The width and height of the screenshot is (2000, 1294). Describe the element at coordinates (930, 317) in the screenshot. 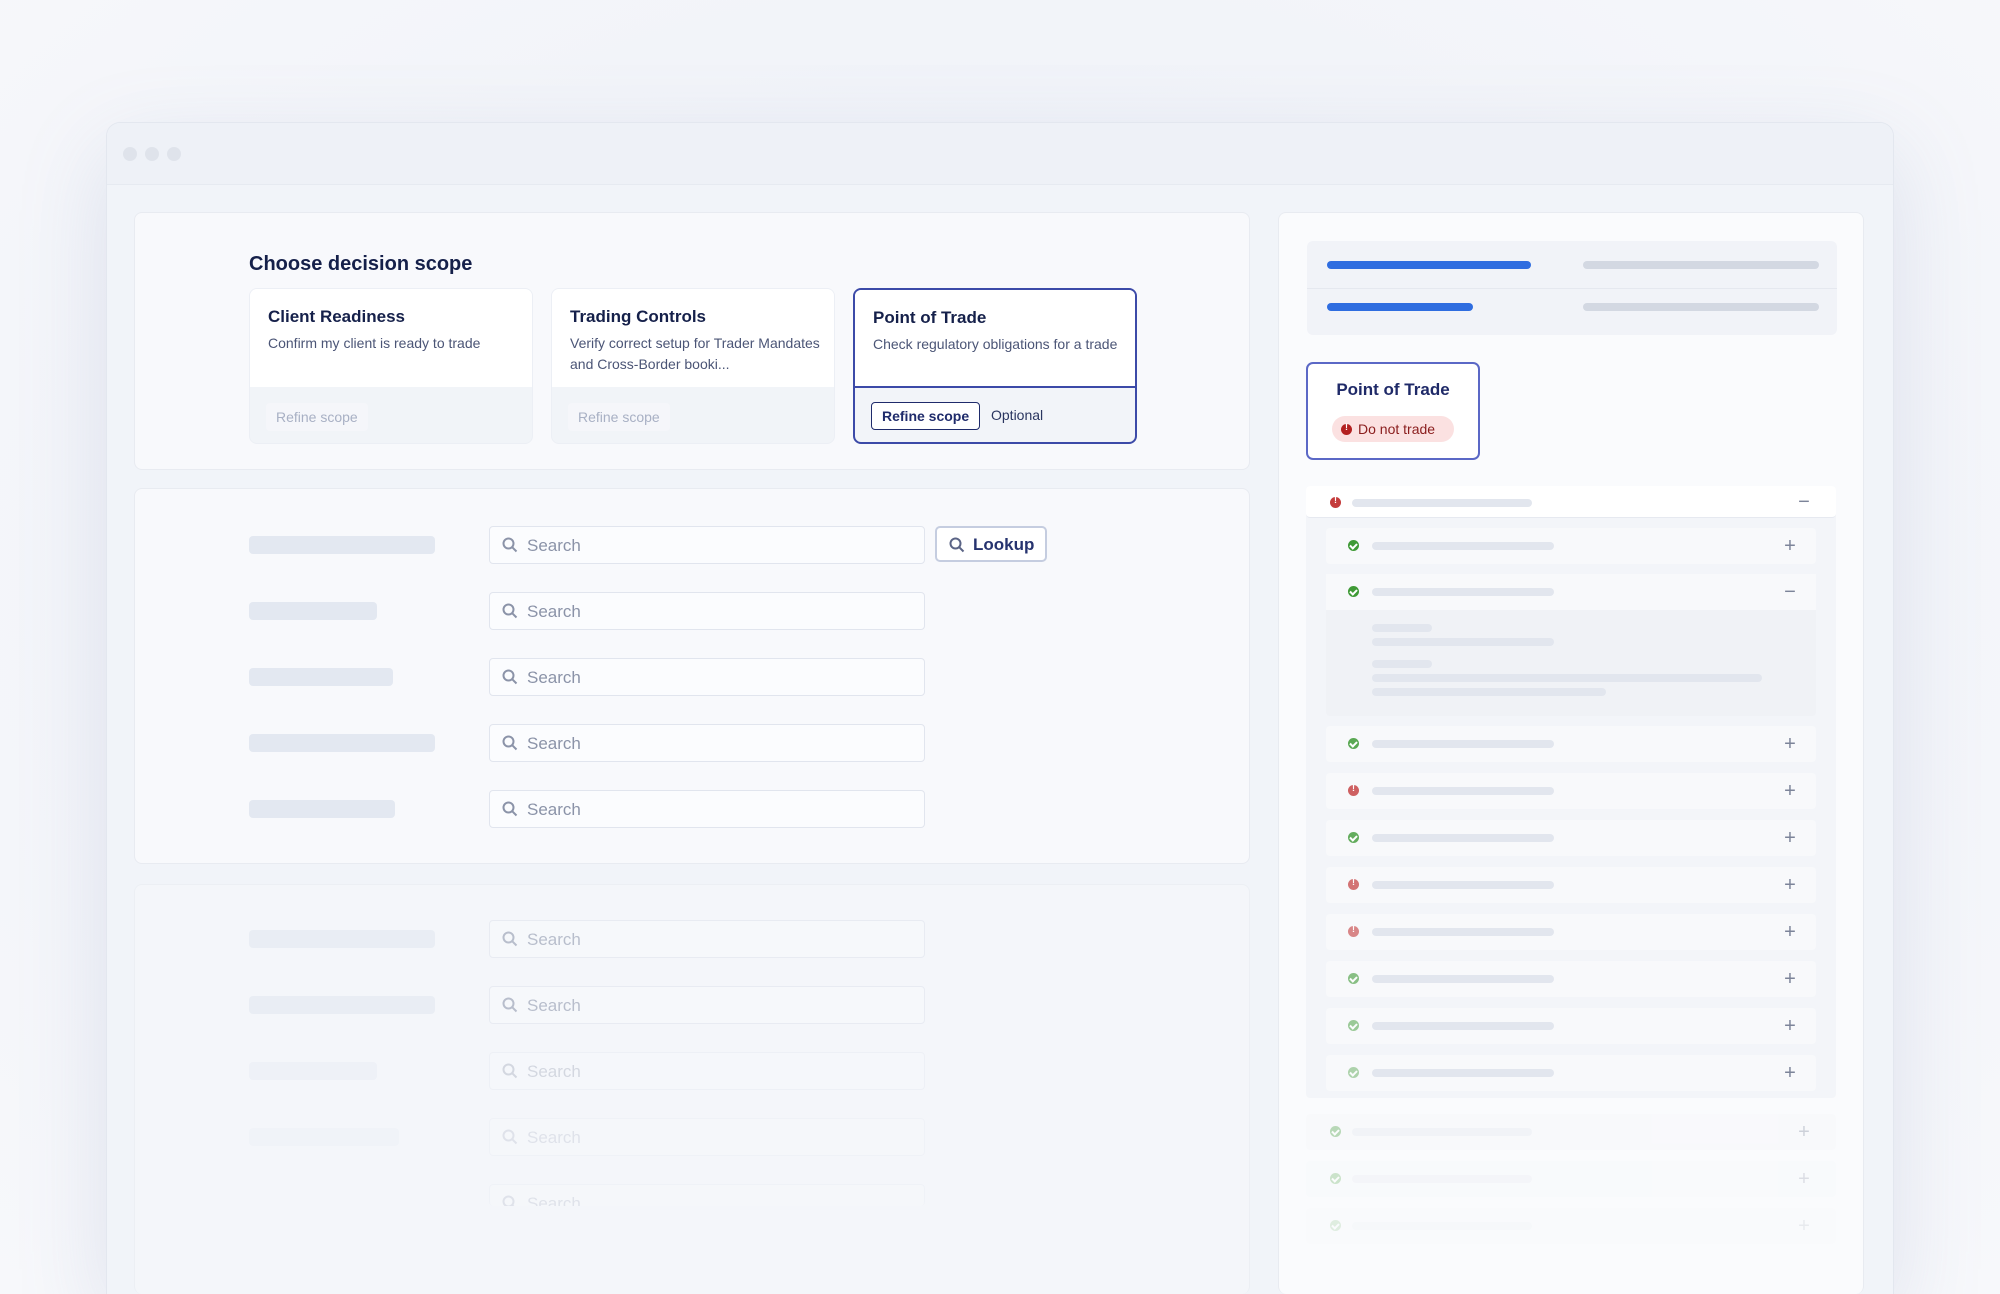

I see `card-title: Point of Trade` at that location.